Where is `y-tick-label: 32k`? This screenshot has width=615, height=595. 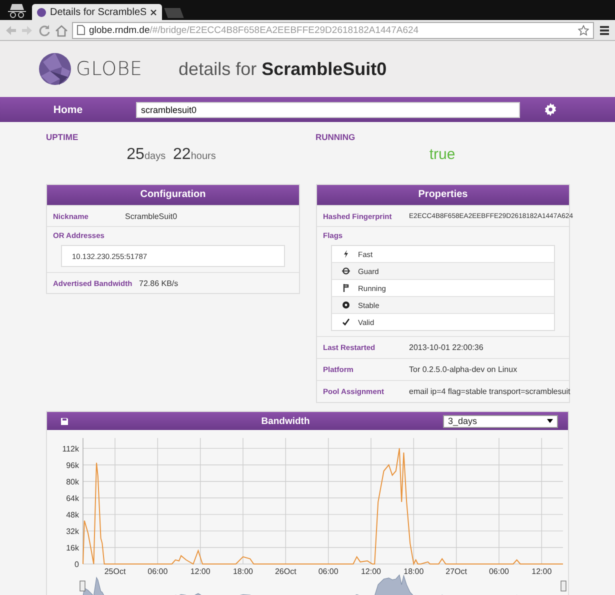 y-tick-label: 32k is located at coordinates (72, 531).